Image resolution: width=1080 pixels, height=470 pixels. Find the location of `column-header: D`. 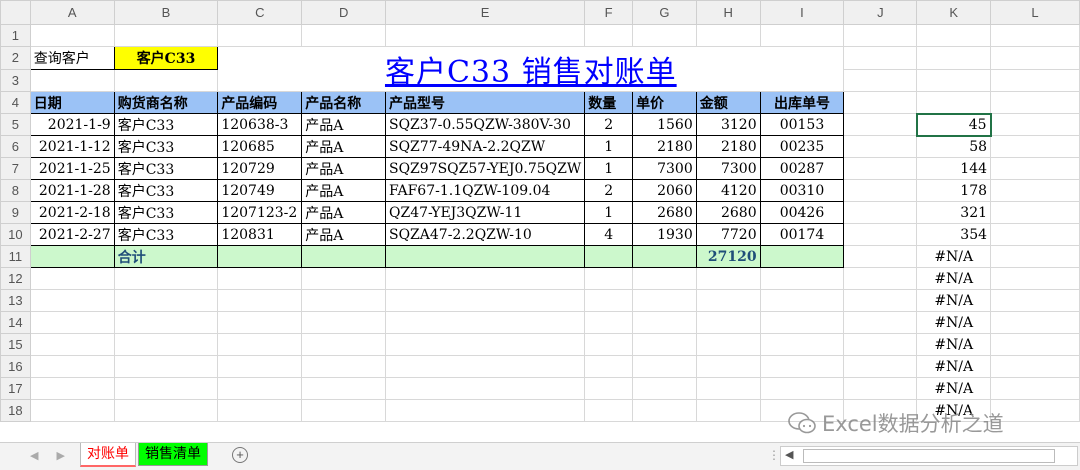

column-header: D is located at coordinates (343, 12).